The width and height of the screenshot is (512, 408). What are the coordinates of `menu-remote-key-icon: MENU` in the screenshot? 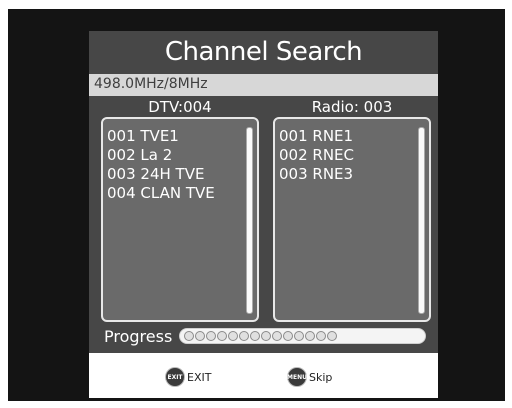 It's located at (297, 377).